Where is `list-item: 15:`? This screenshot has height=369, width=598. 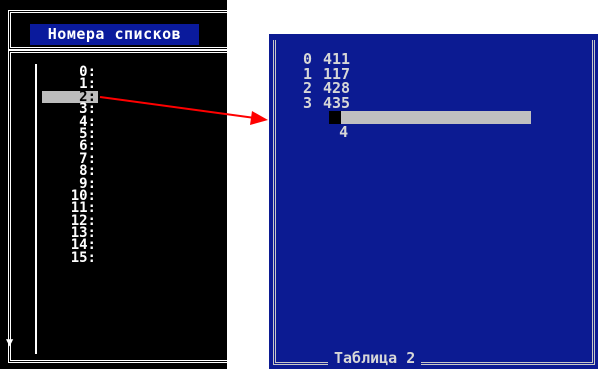 list-item: 15: is located at coordinates (77, 258).